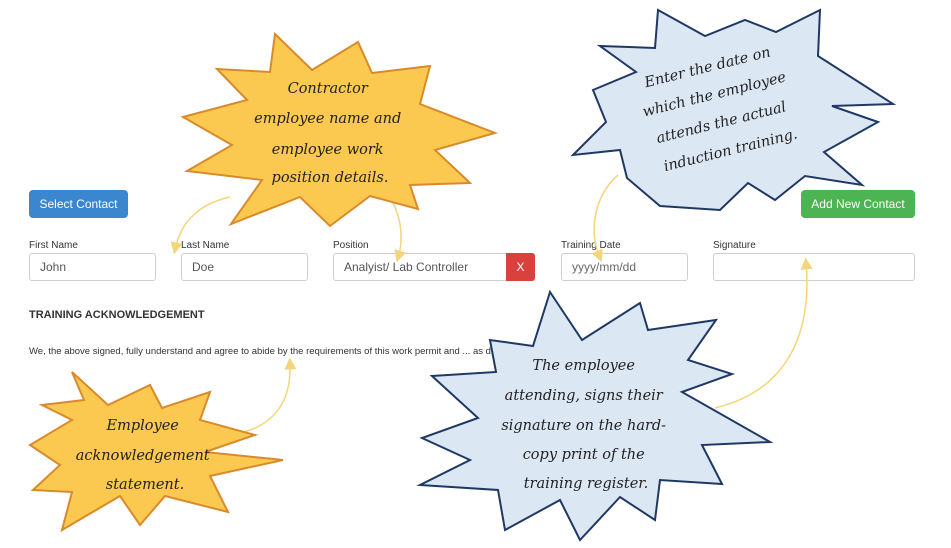 Image resolution: width=951 pixels, height=548 pixels. I want to click on signature-callout-line: signature on the hard-, so click(583, 426).